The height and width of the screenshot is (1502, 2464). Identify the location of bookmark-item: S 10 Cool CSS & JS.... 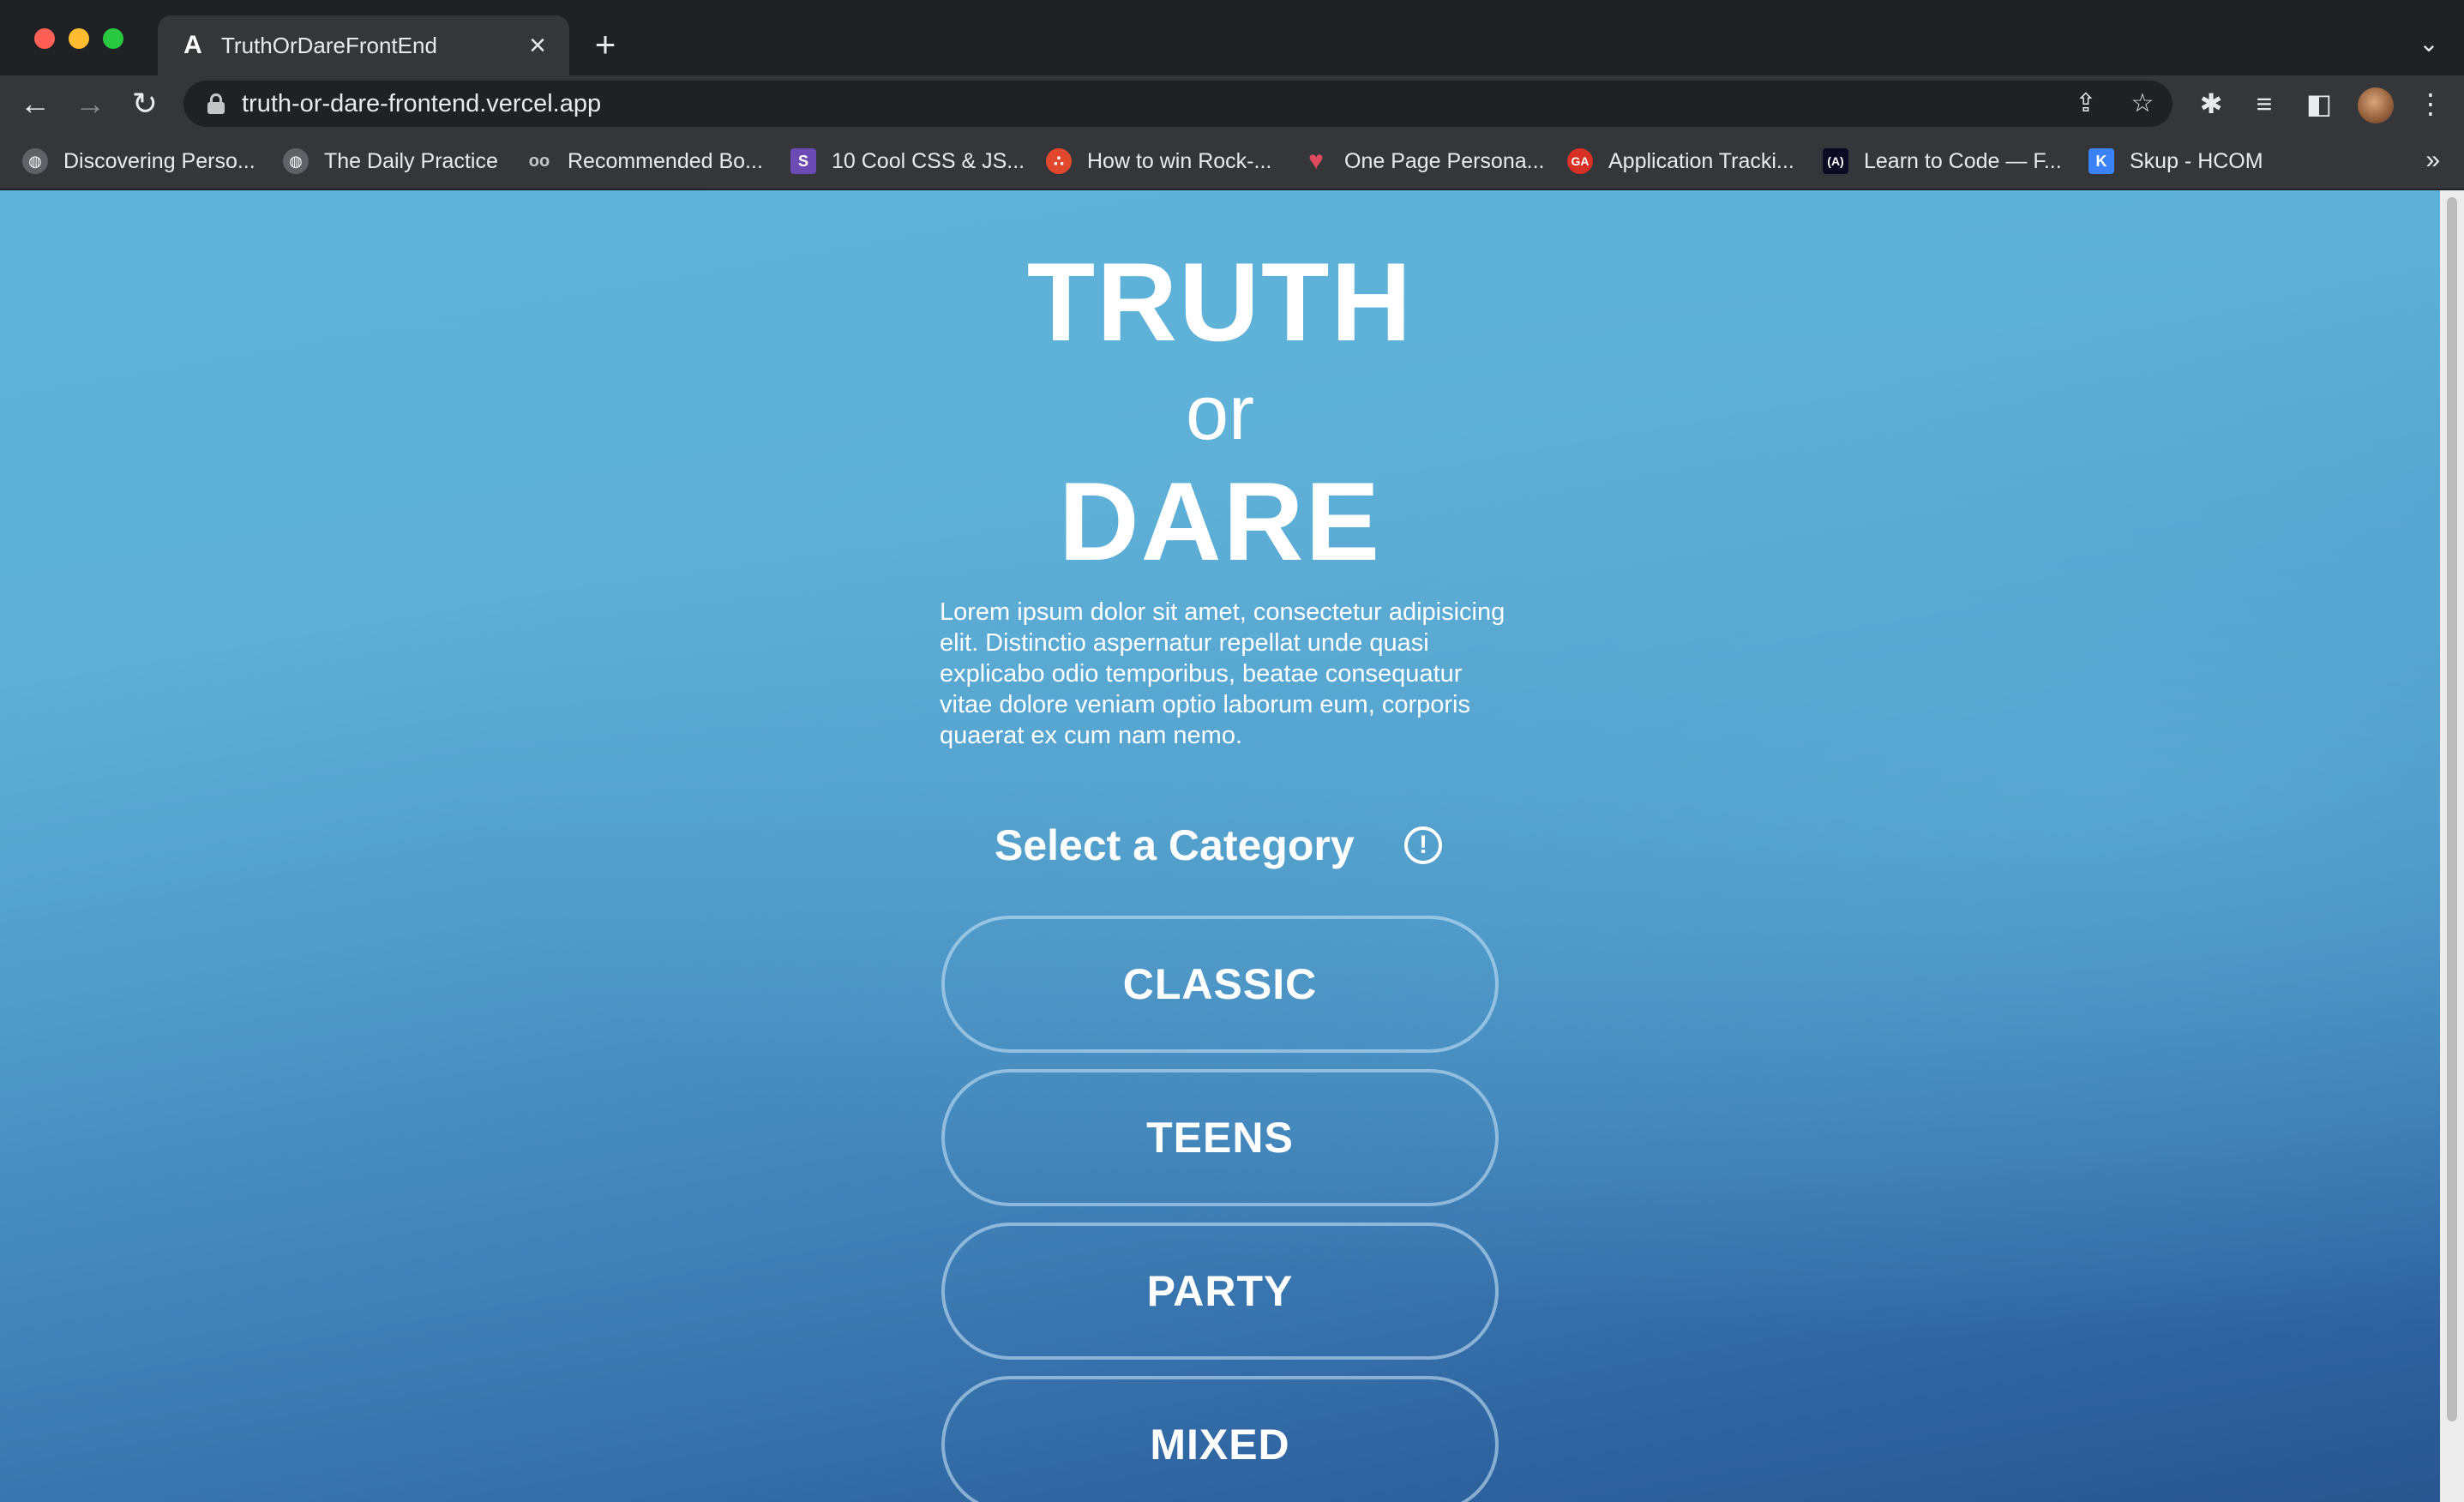
(907, 161).